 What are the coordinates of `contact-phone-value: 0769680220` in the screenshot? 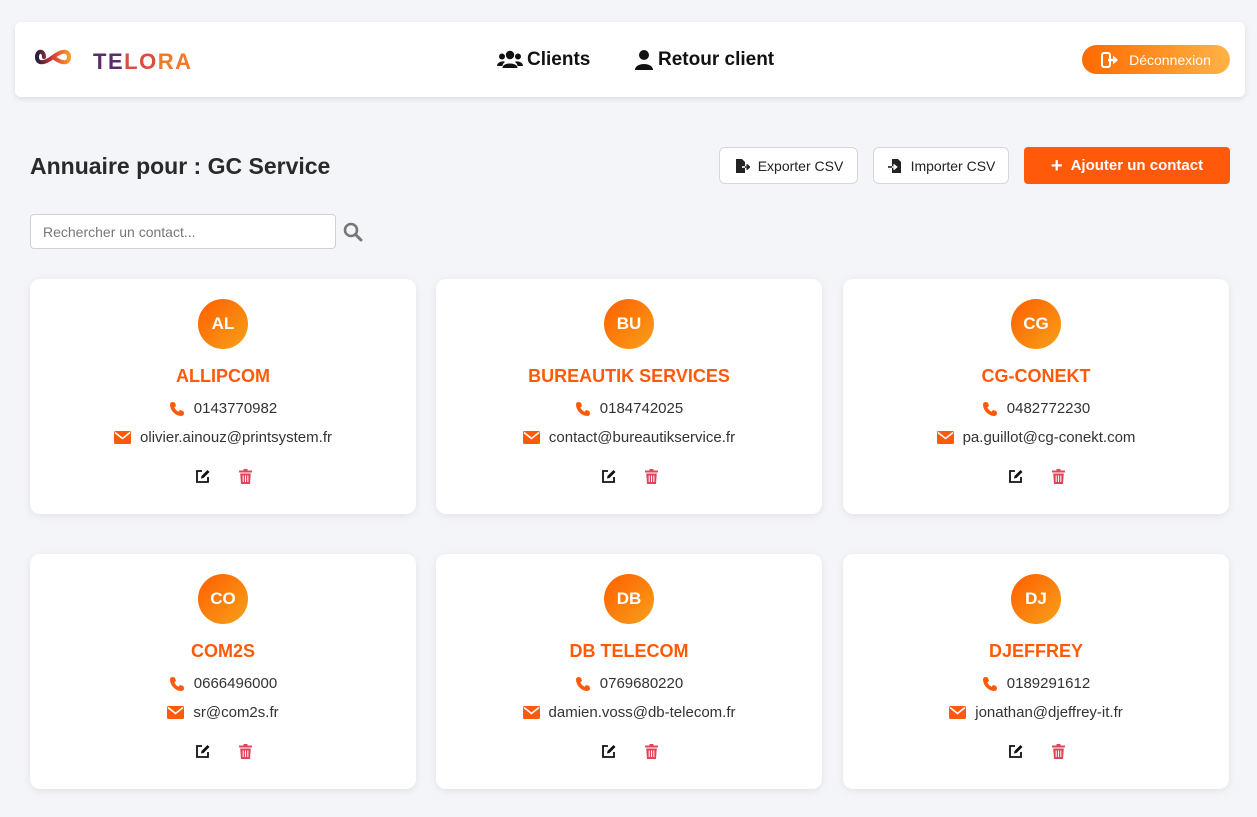 It's located at (641, 683).